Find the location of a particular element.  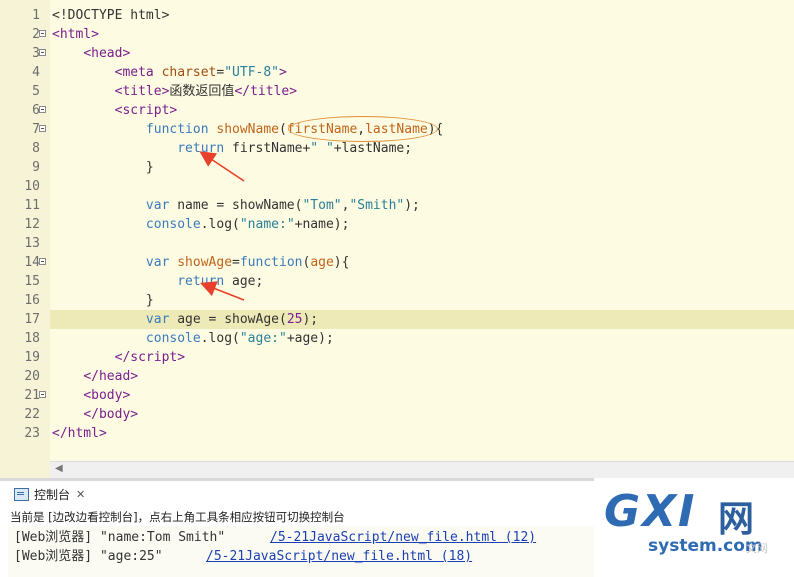

code-line: 3 <head> is located at coordinates (397, 53).